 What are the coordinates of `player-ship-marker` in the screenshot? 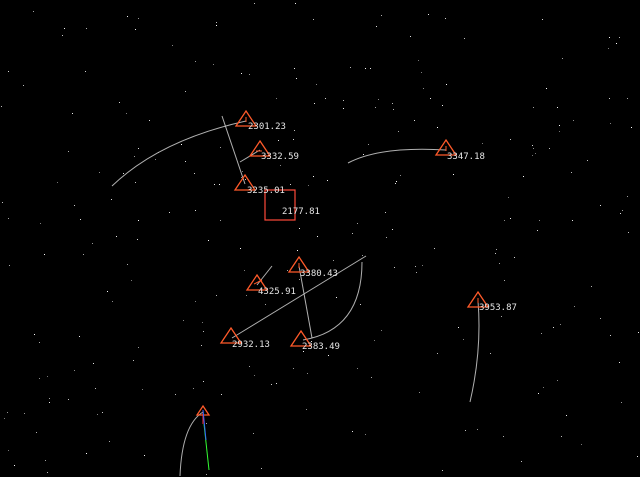 It's located at (203, 437).